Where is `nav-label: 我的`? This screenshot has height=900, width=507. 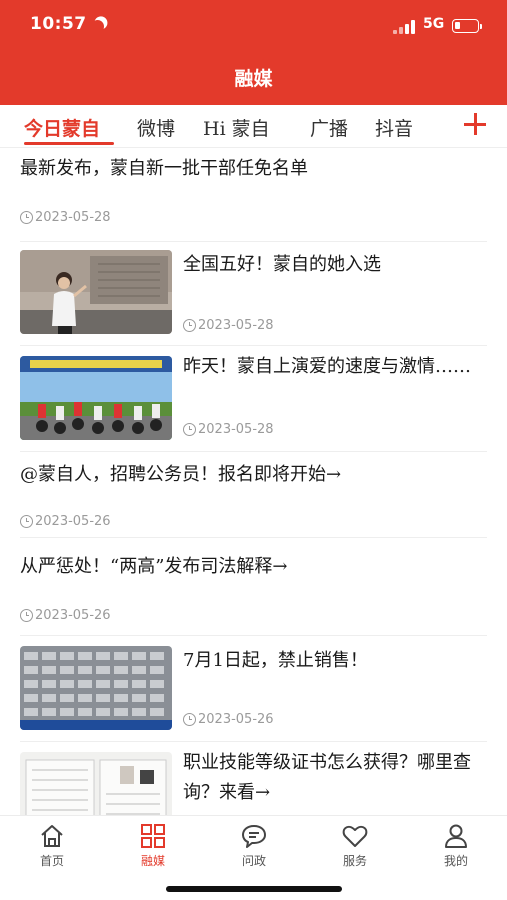 nav-label: 我的 is located at coordinates (455, 861).